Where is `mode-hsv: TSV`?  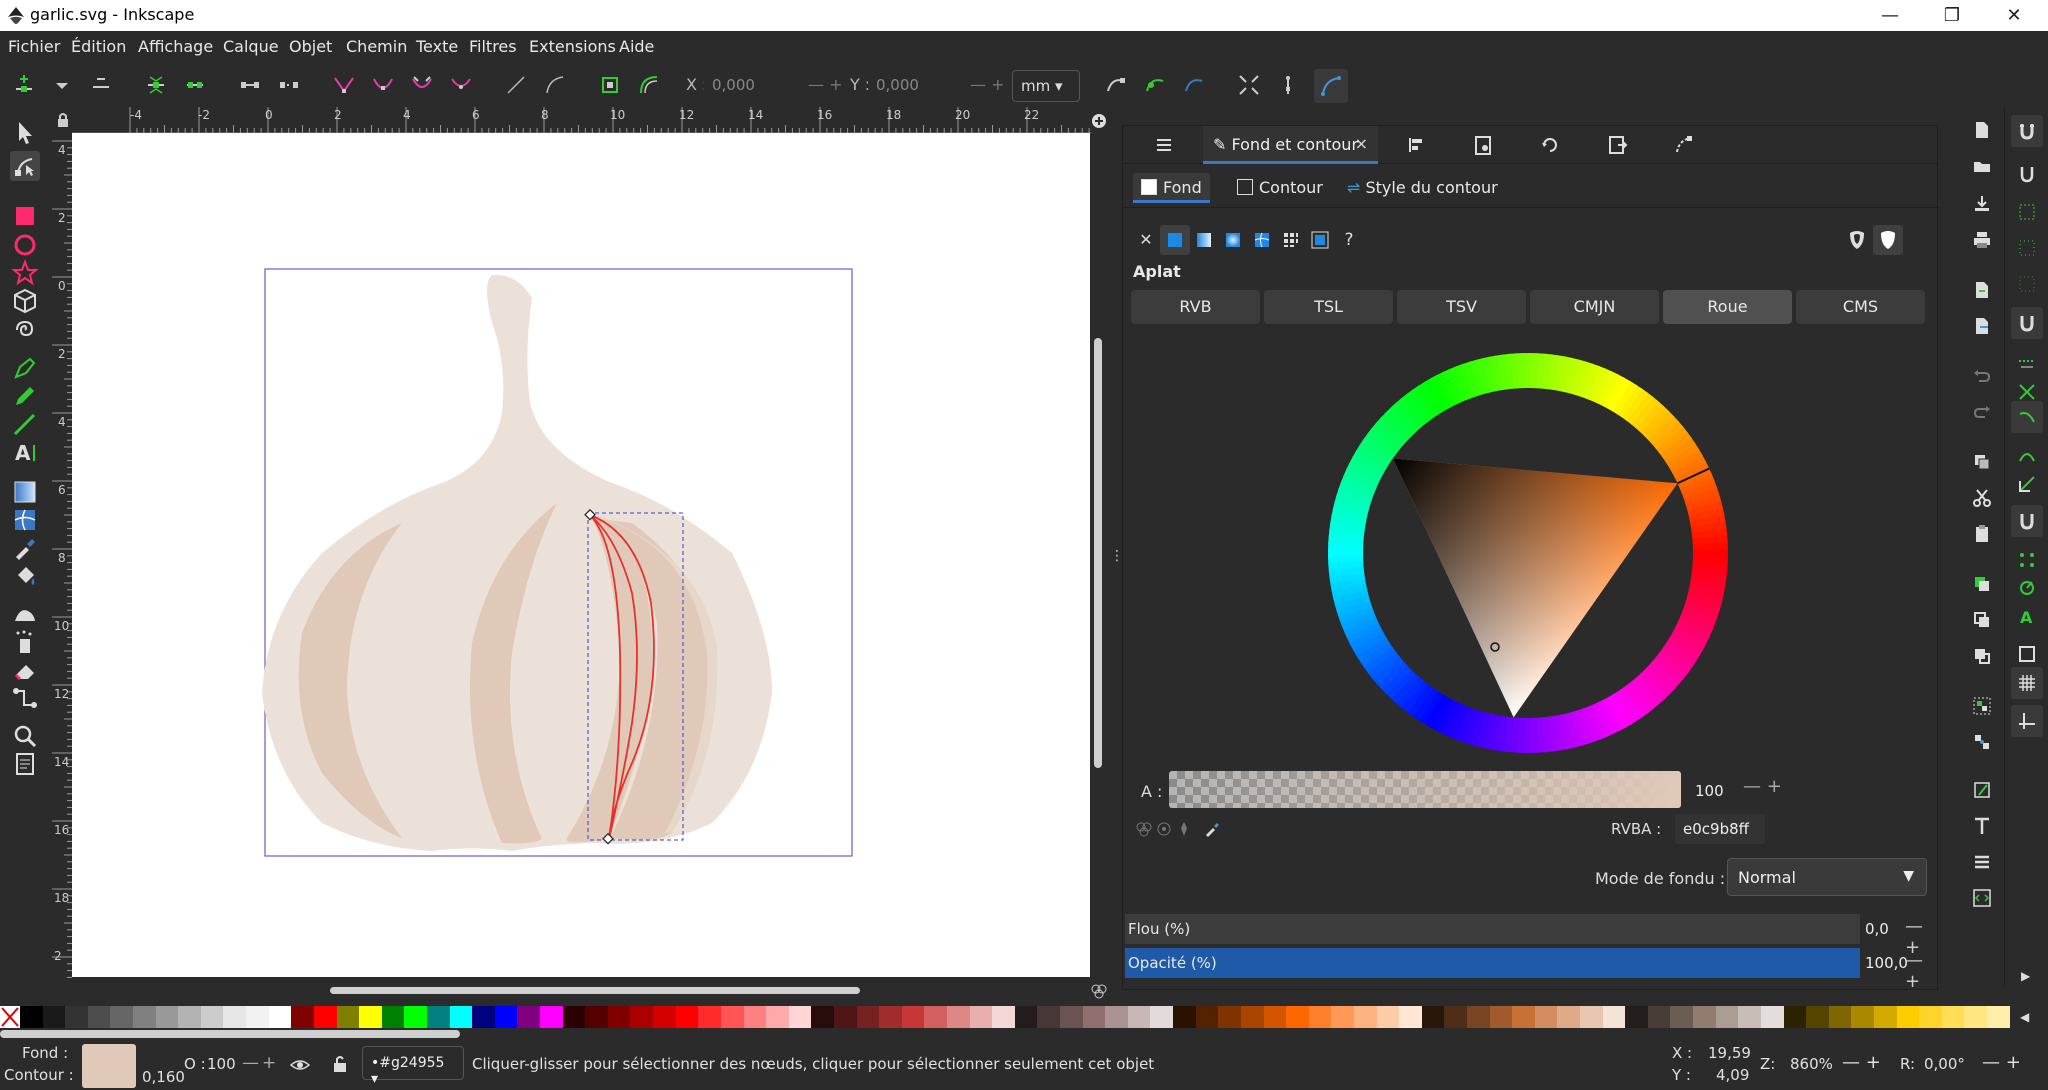 mode-hsv: TSV is located at coordinates (1461, 307).